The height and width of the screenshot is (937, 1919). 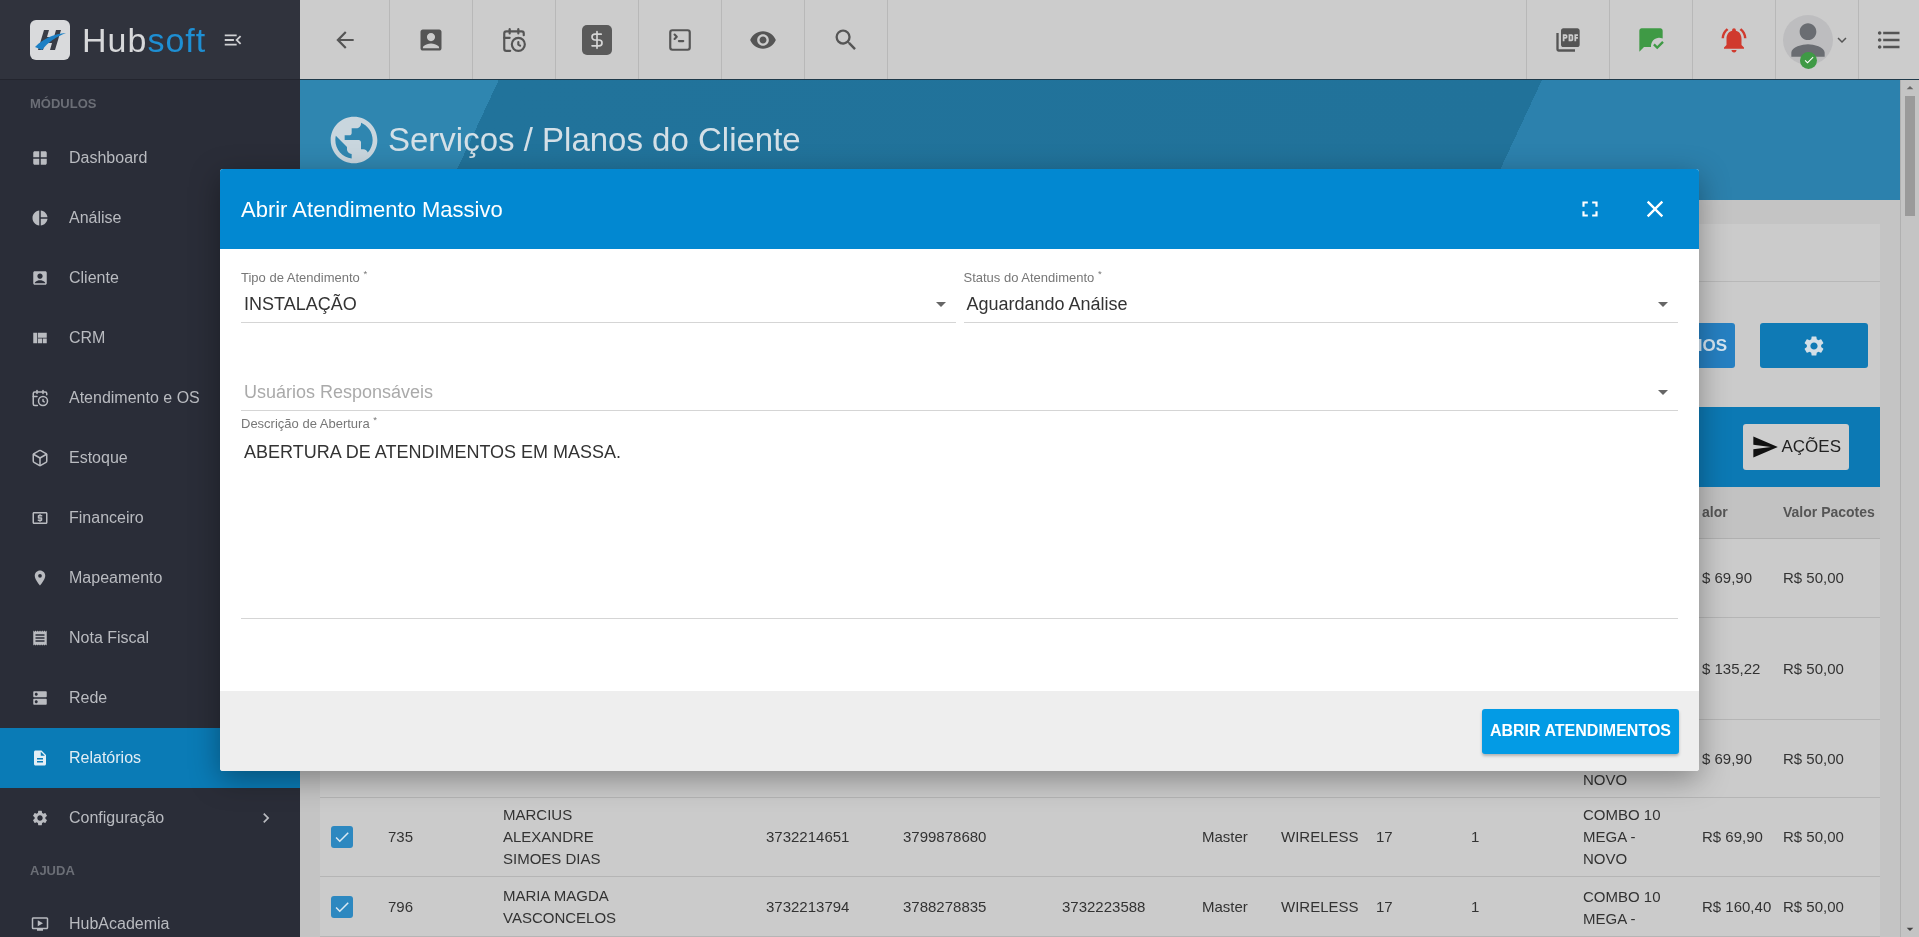 I want to click on settings-button, so click(x=1814, y=345).